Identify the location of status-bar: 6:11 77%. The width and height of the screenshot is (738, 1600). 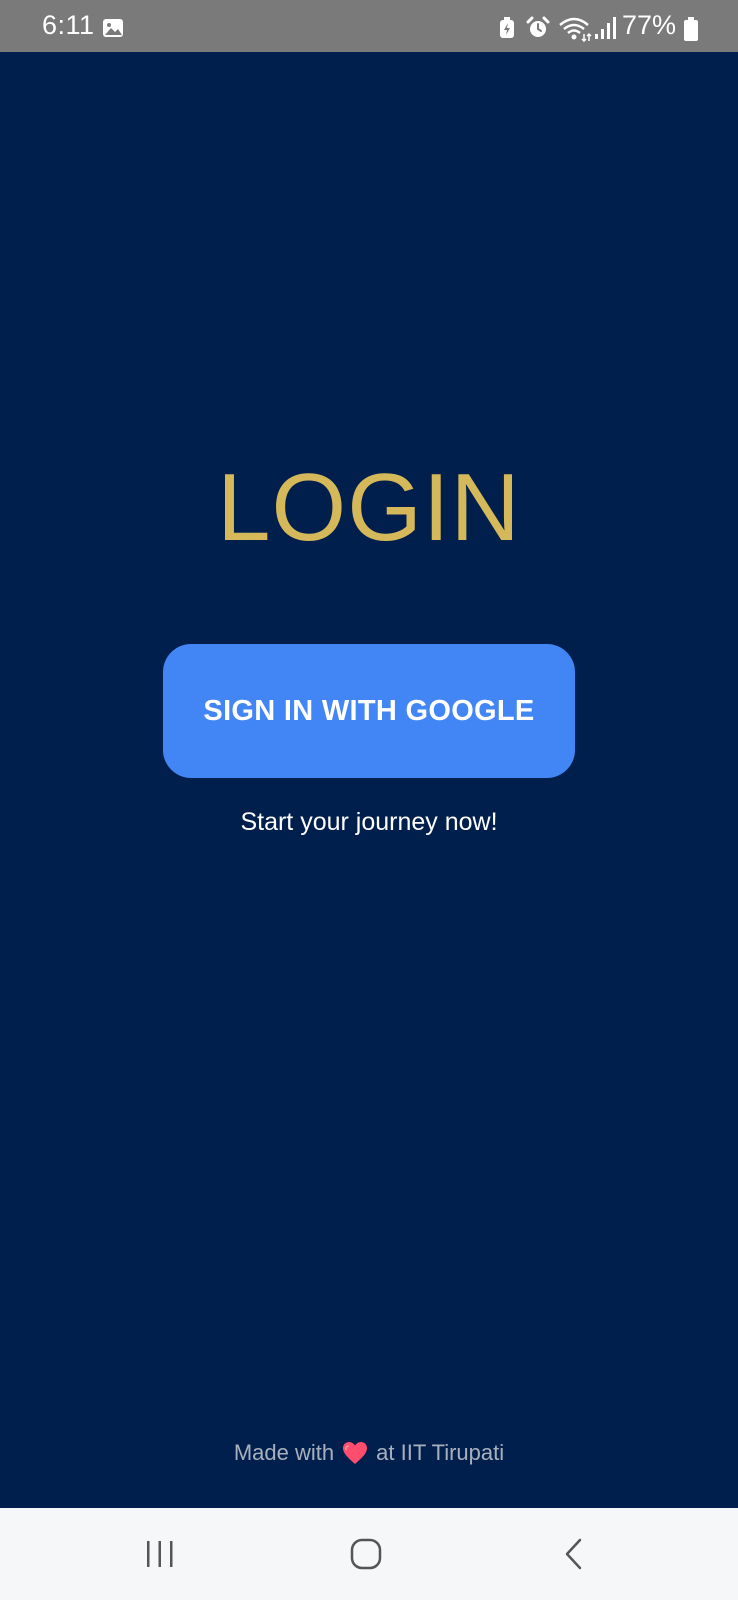
(369, 26).